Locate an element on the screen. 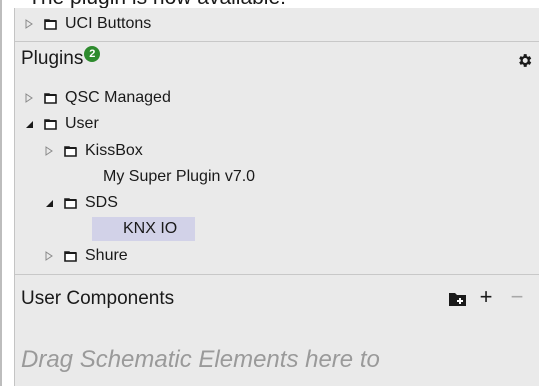 The height and width of the screenshot is (386, 539). add-component-button: + is located at coordinates (486, 296).